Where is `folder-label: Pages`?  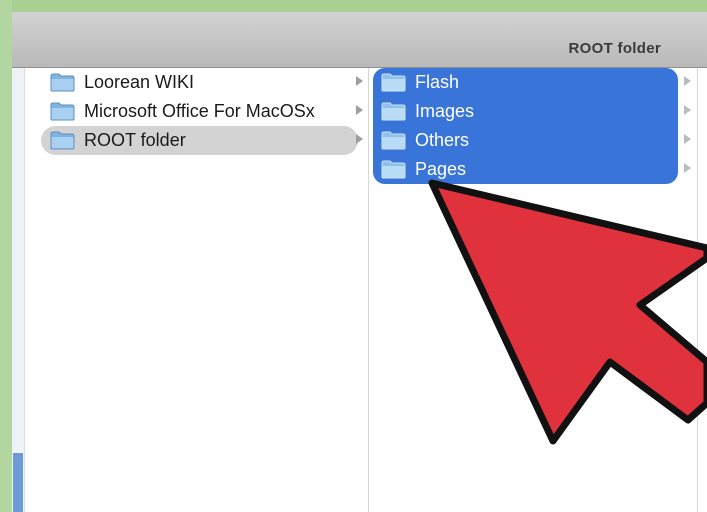
folder-label: Pages is located at coordinates (441, 169).